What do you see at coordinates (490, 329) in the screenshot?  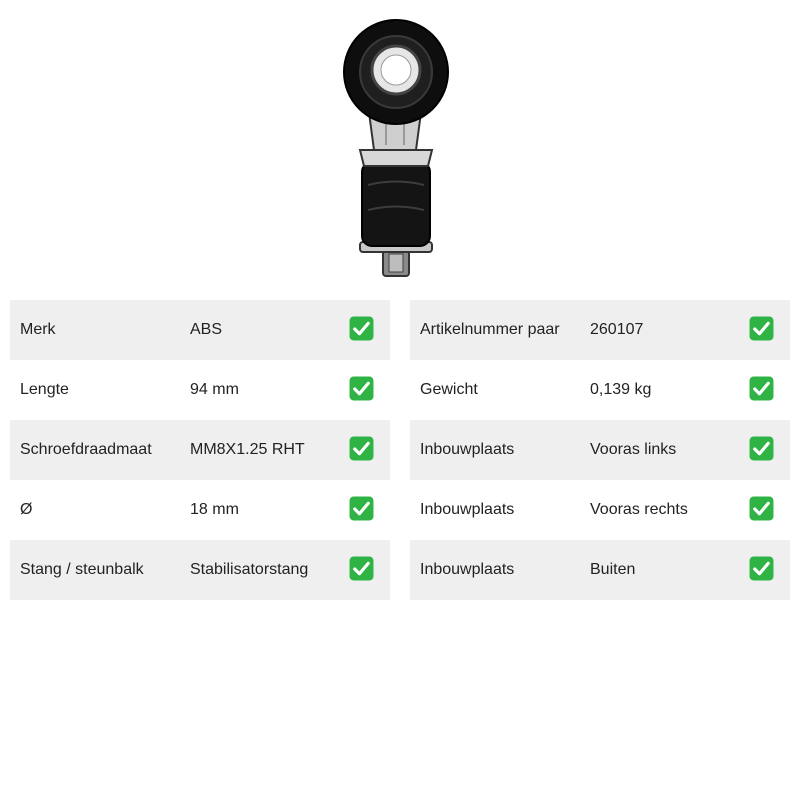 I see `spec-label: Artikelnummer paar` at bounding box center [490, 329].